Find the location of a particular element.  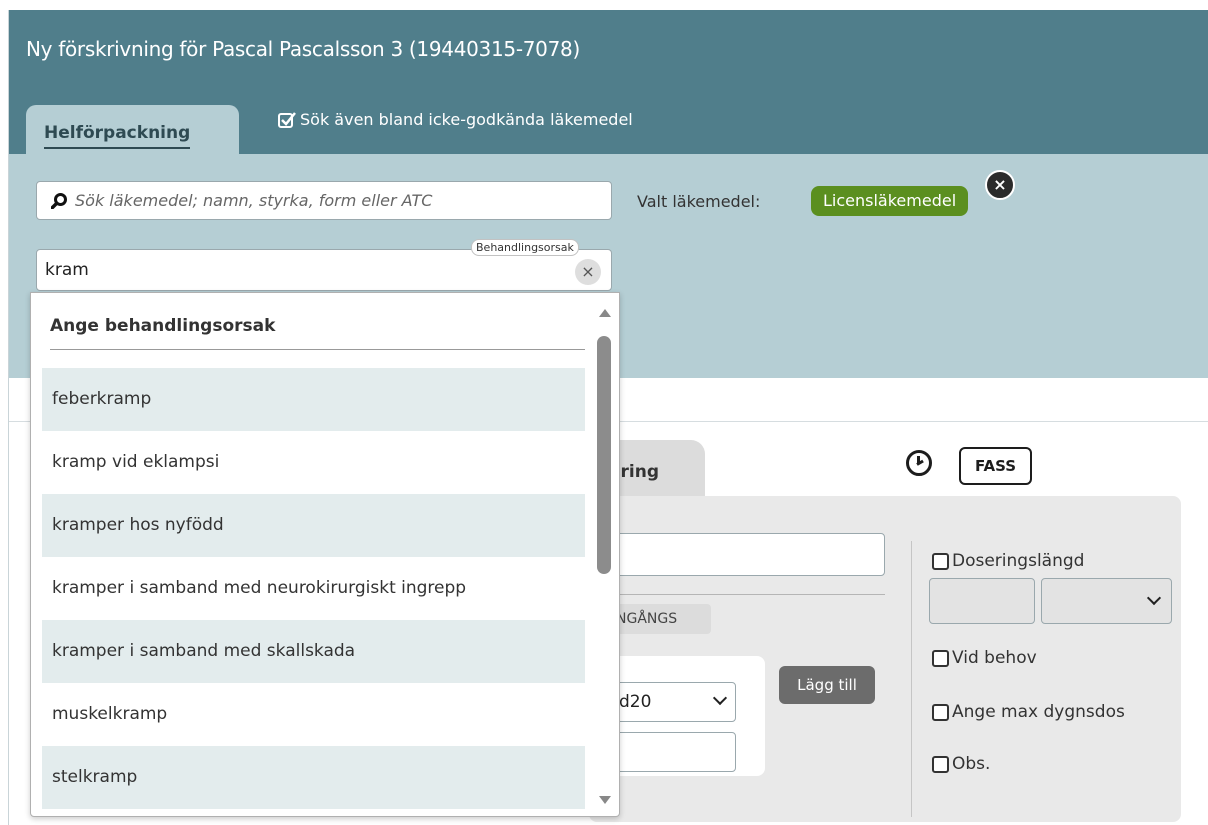

dosing-length-select is located at coordinates (1106, 601).